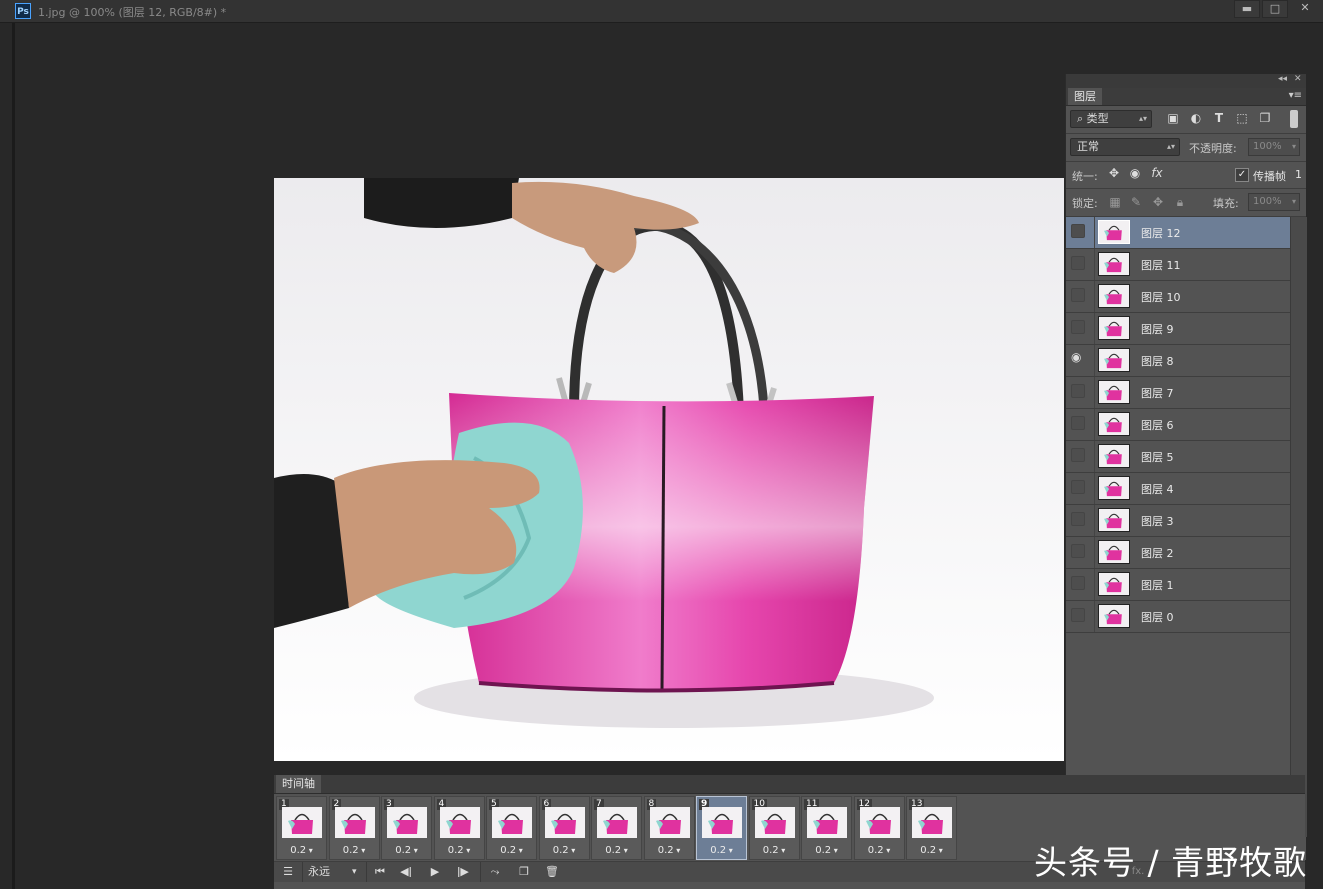 This screenshot has width=1323, height=889. Describe the element at coordinates (721, 828) in the screenshot. I see `animation-frame: 9 0.2 ▾` at that location.